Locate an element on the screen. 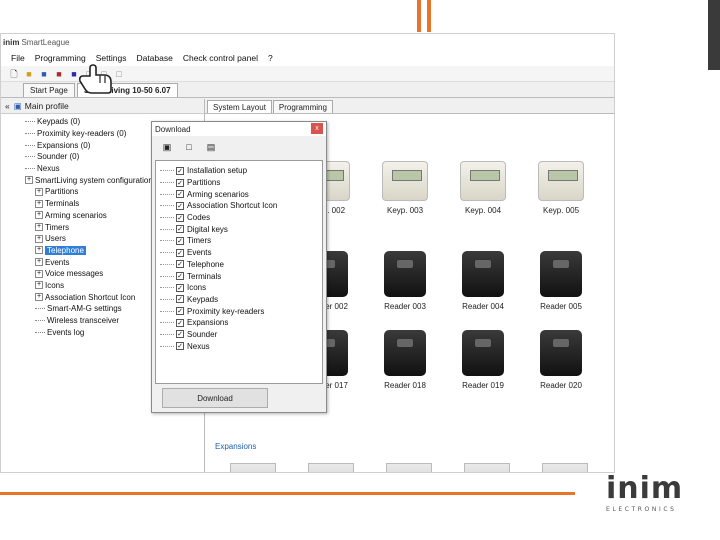 The height and width of the screenshot is (540, 720). tree-item-label: Users is located at coordinates (55, 239).